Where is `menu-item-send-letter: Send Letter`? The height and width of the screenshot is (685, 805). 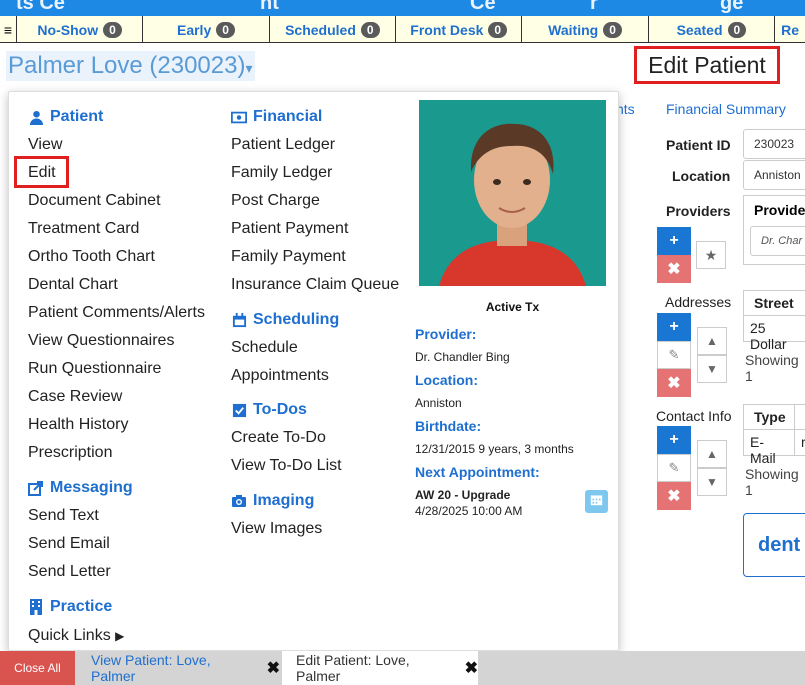
menu-item-send-letter: Send Letter is located at coordinates (69, 572).